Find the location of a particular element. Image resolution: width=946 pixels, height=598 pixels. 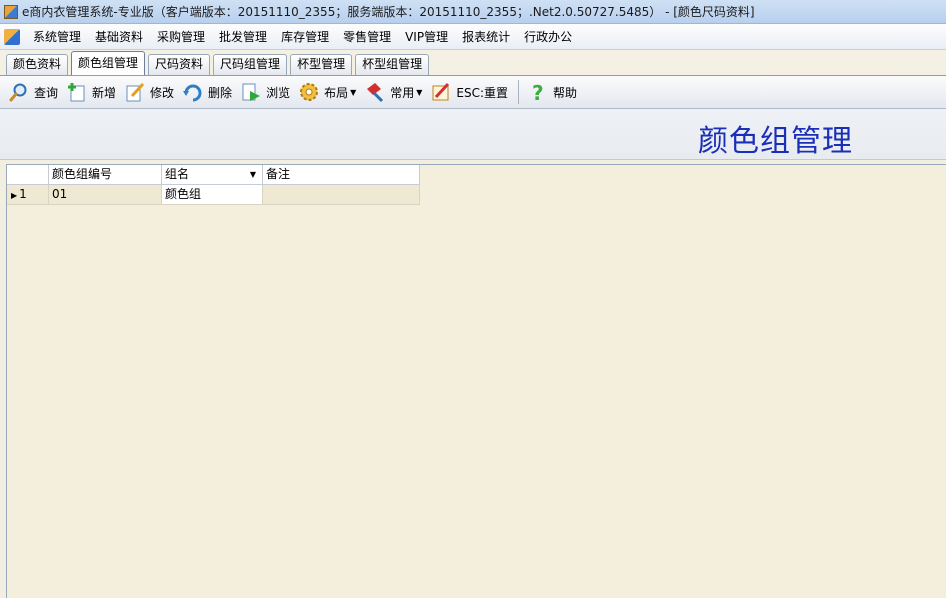

browse-label: 浏览 is located at coordinates (278, 92).